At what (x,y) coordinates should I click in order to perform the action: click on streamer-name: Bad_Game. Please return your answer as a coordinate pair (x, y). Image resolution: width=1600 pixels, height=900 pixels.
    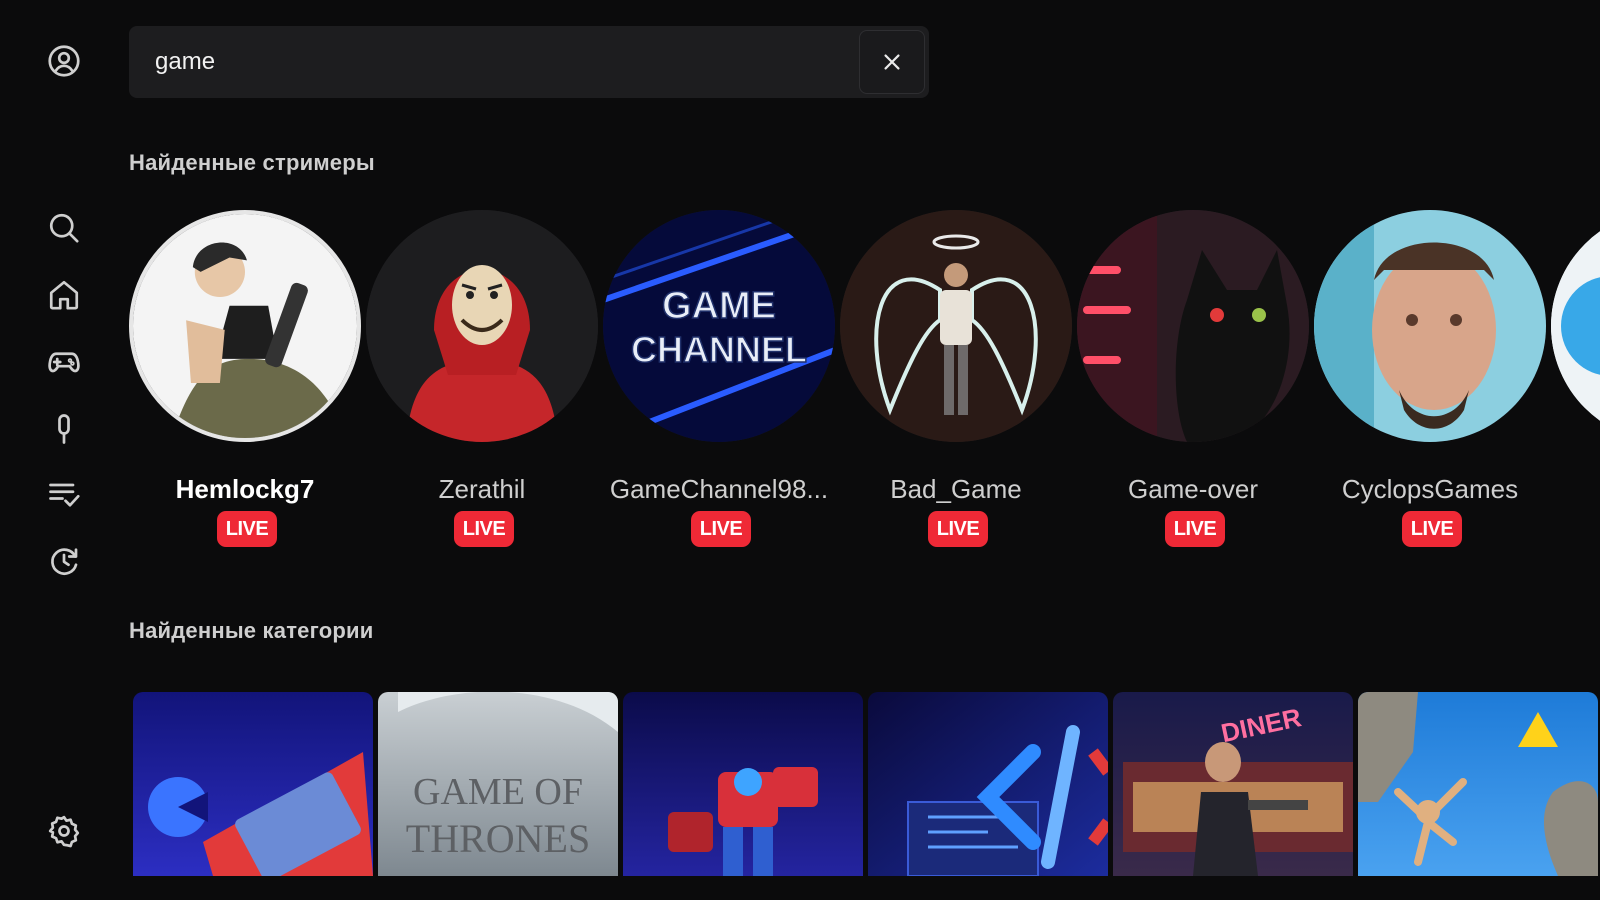
    Looking at the image, I should click on (956, 489).